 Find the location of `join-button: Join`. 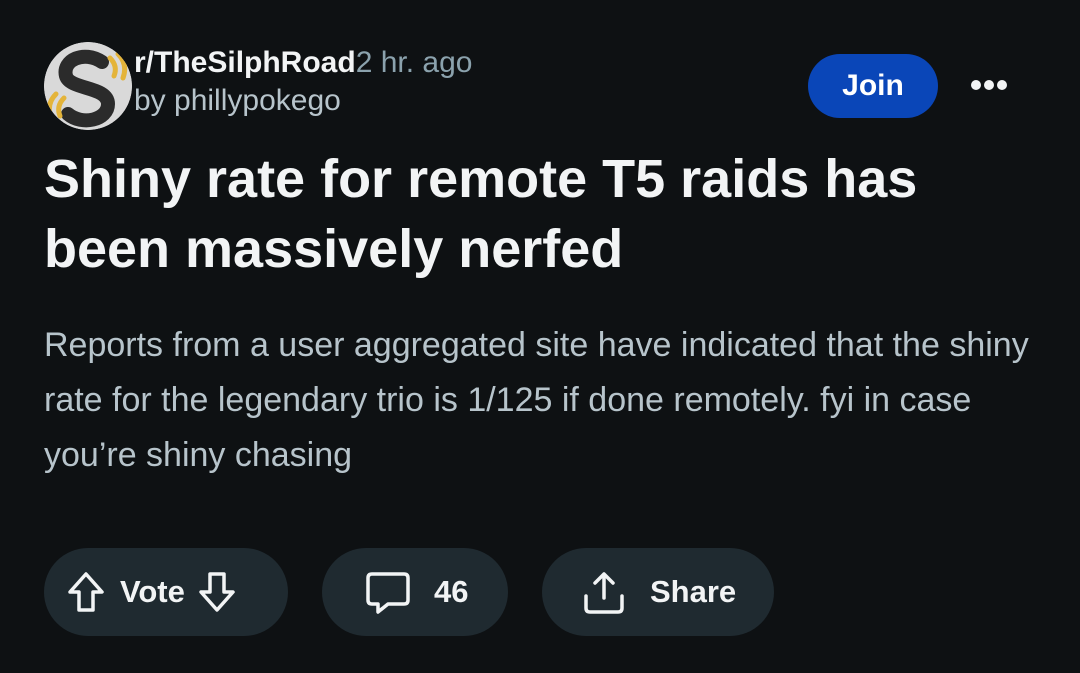

join-button: Join is located at coordinates (873, 86).